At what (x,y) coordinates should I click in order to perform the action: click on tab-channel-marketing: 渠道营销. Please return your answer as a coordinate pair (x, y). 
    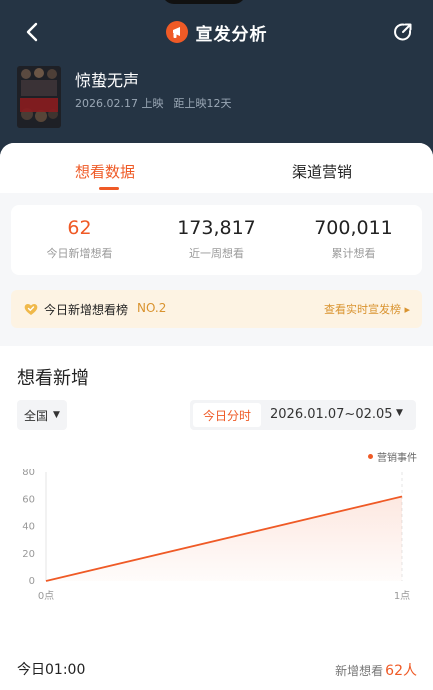
    Looking at the image, I should click on (322, 171).